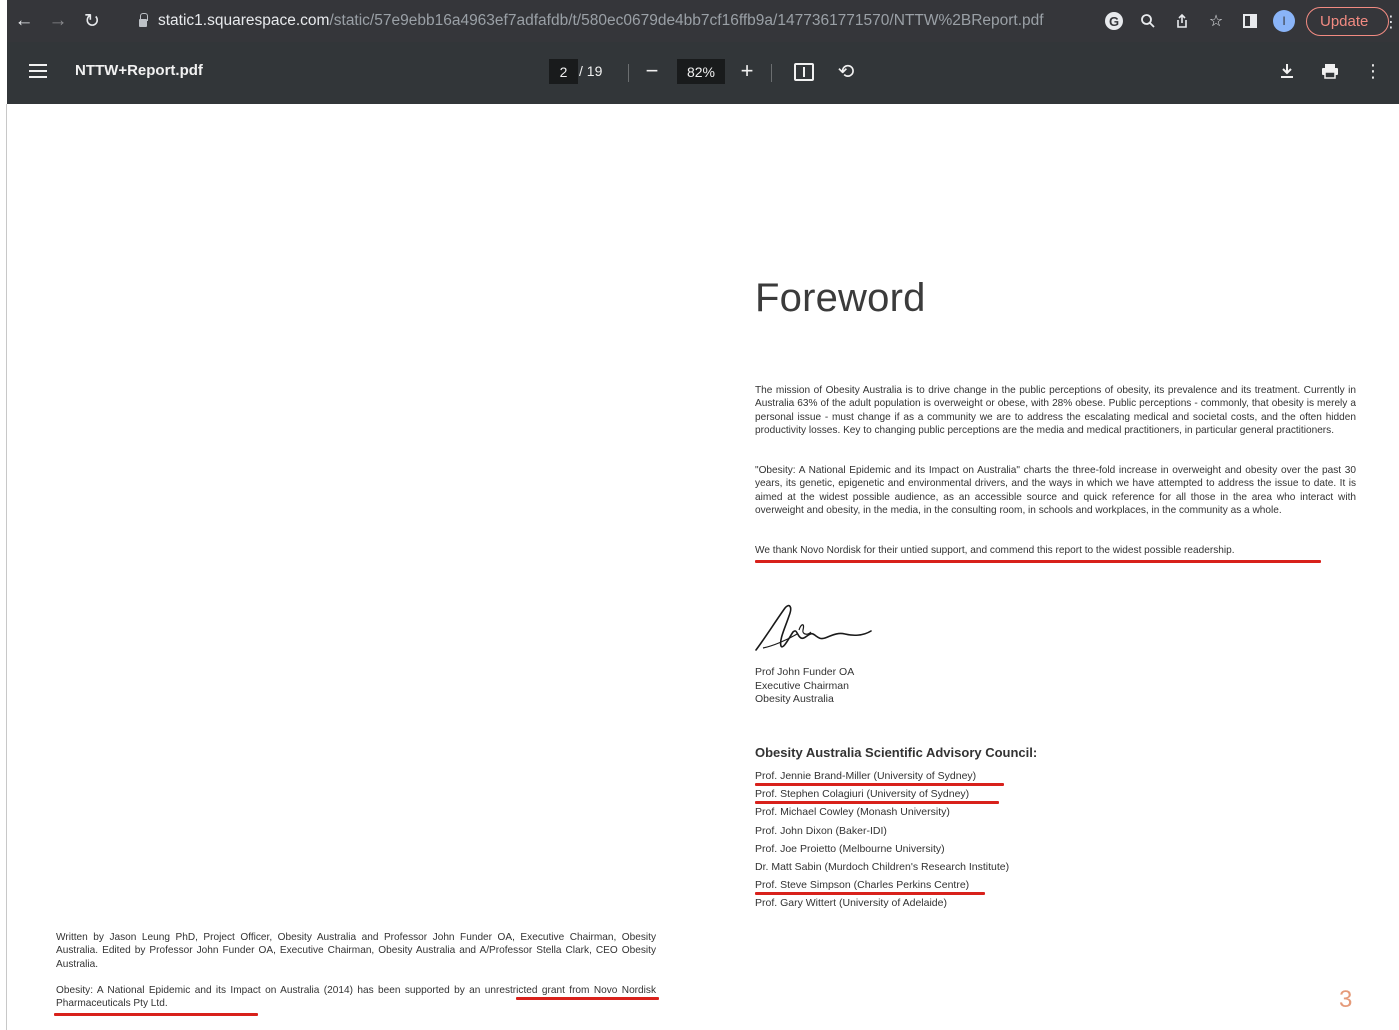  Describe the element at coordinates (1330, 71) in the screenshot. I see `print-icon` at that location.